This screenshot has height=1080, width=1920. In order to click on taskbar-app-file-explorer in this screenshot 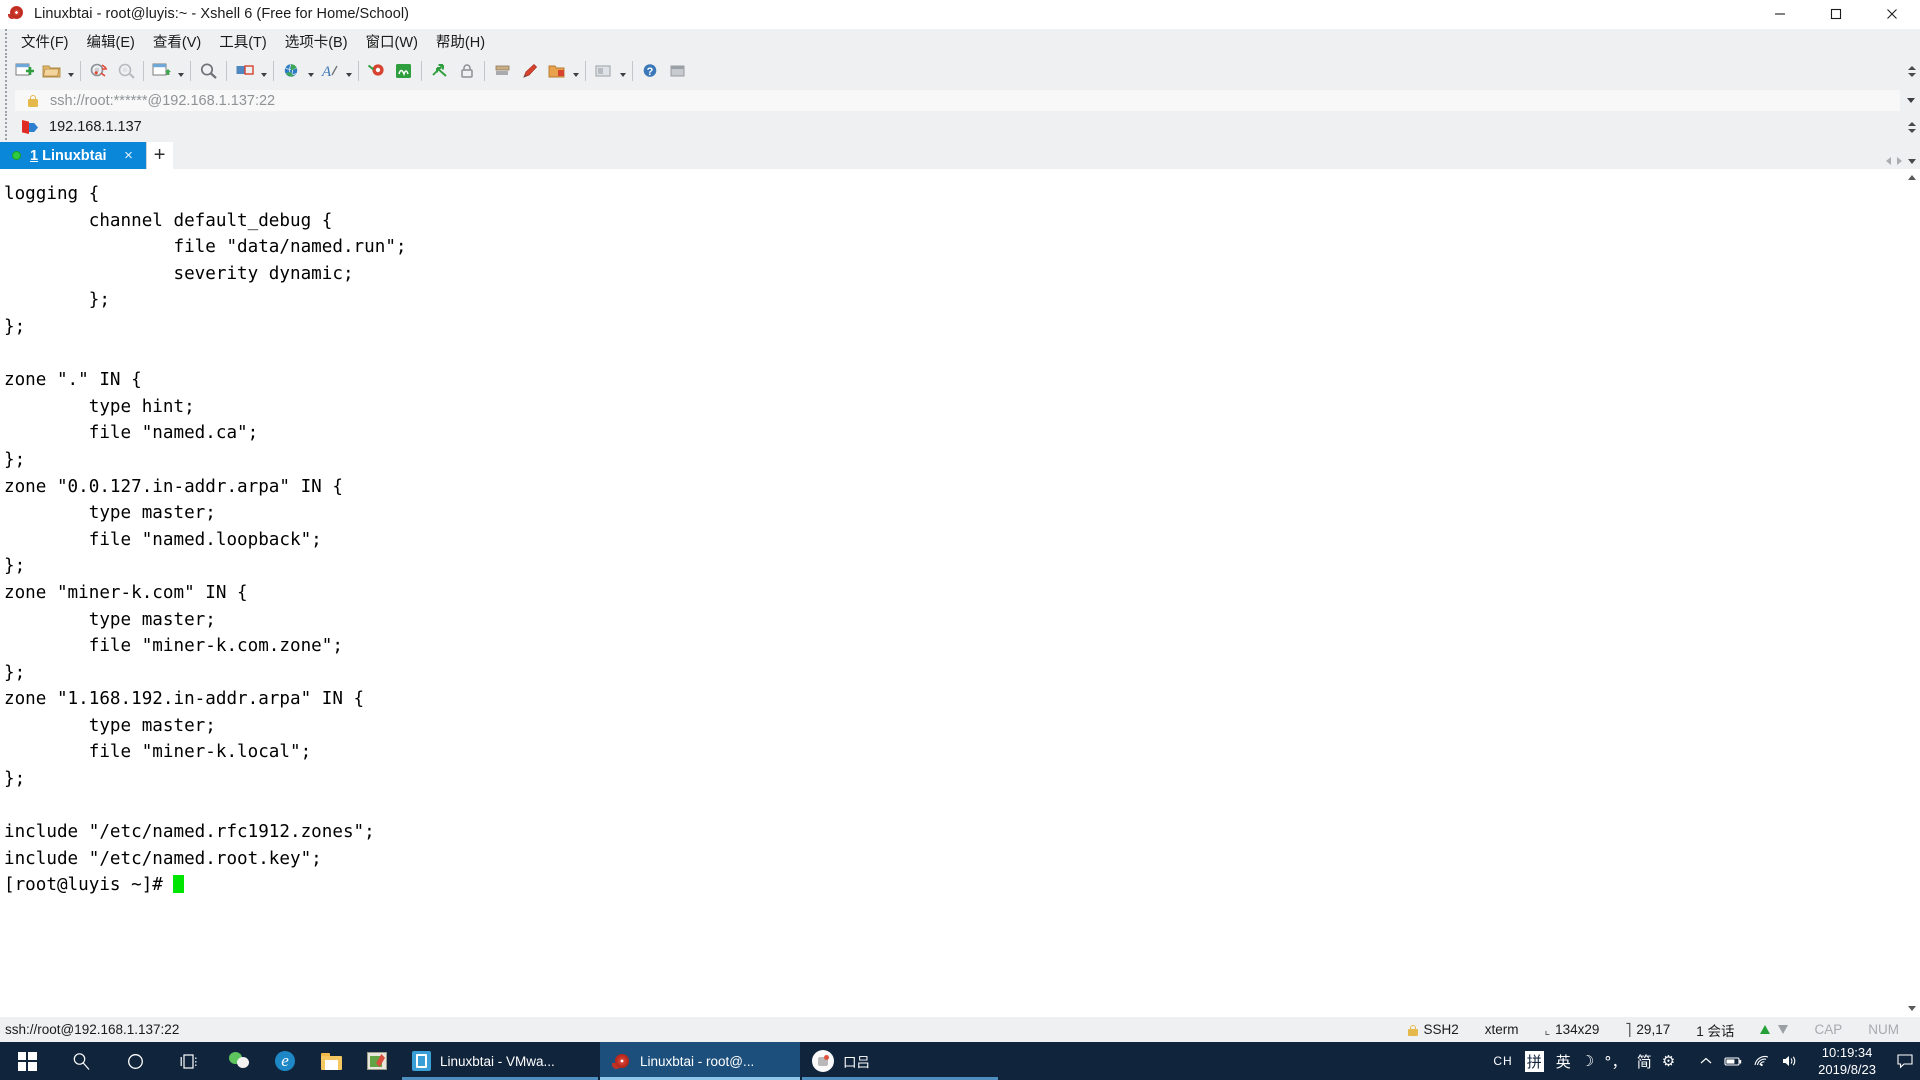, I will do `click(331, 1061)`.